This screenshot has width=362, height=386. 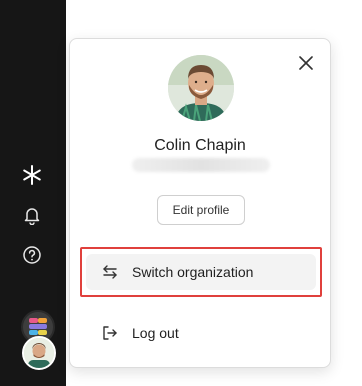 What do you see at coordinates (201, 88) in the screenshot?
I see `profile-avatar` at bounding box center [201, 88].